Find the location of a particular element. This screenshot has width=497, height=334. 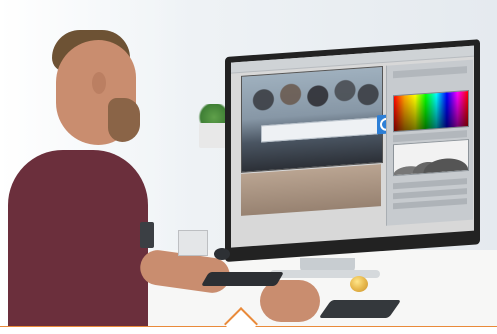

histogram-graph is located at coordinates (431, 158).